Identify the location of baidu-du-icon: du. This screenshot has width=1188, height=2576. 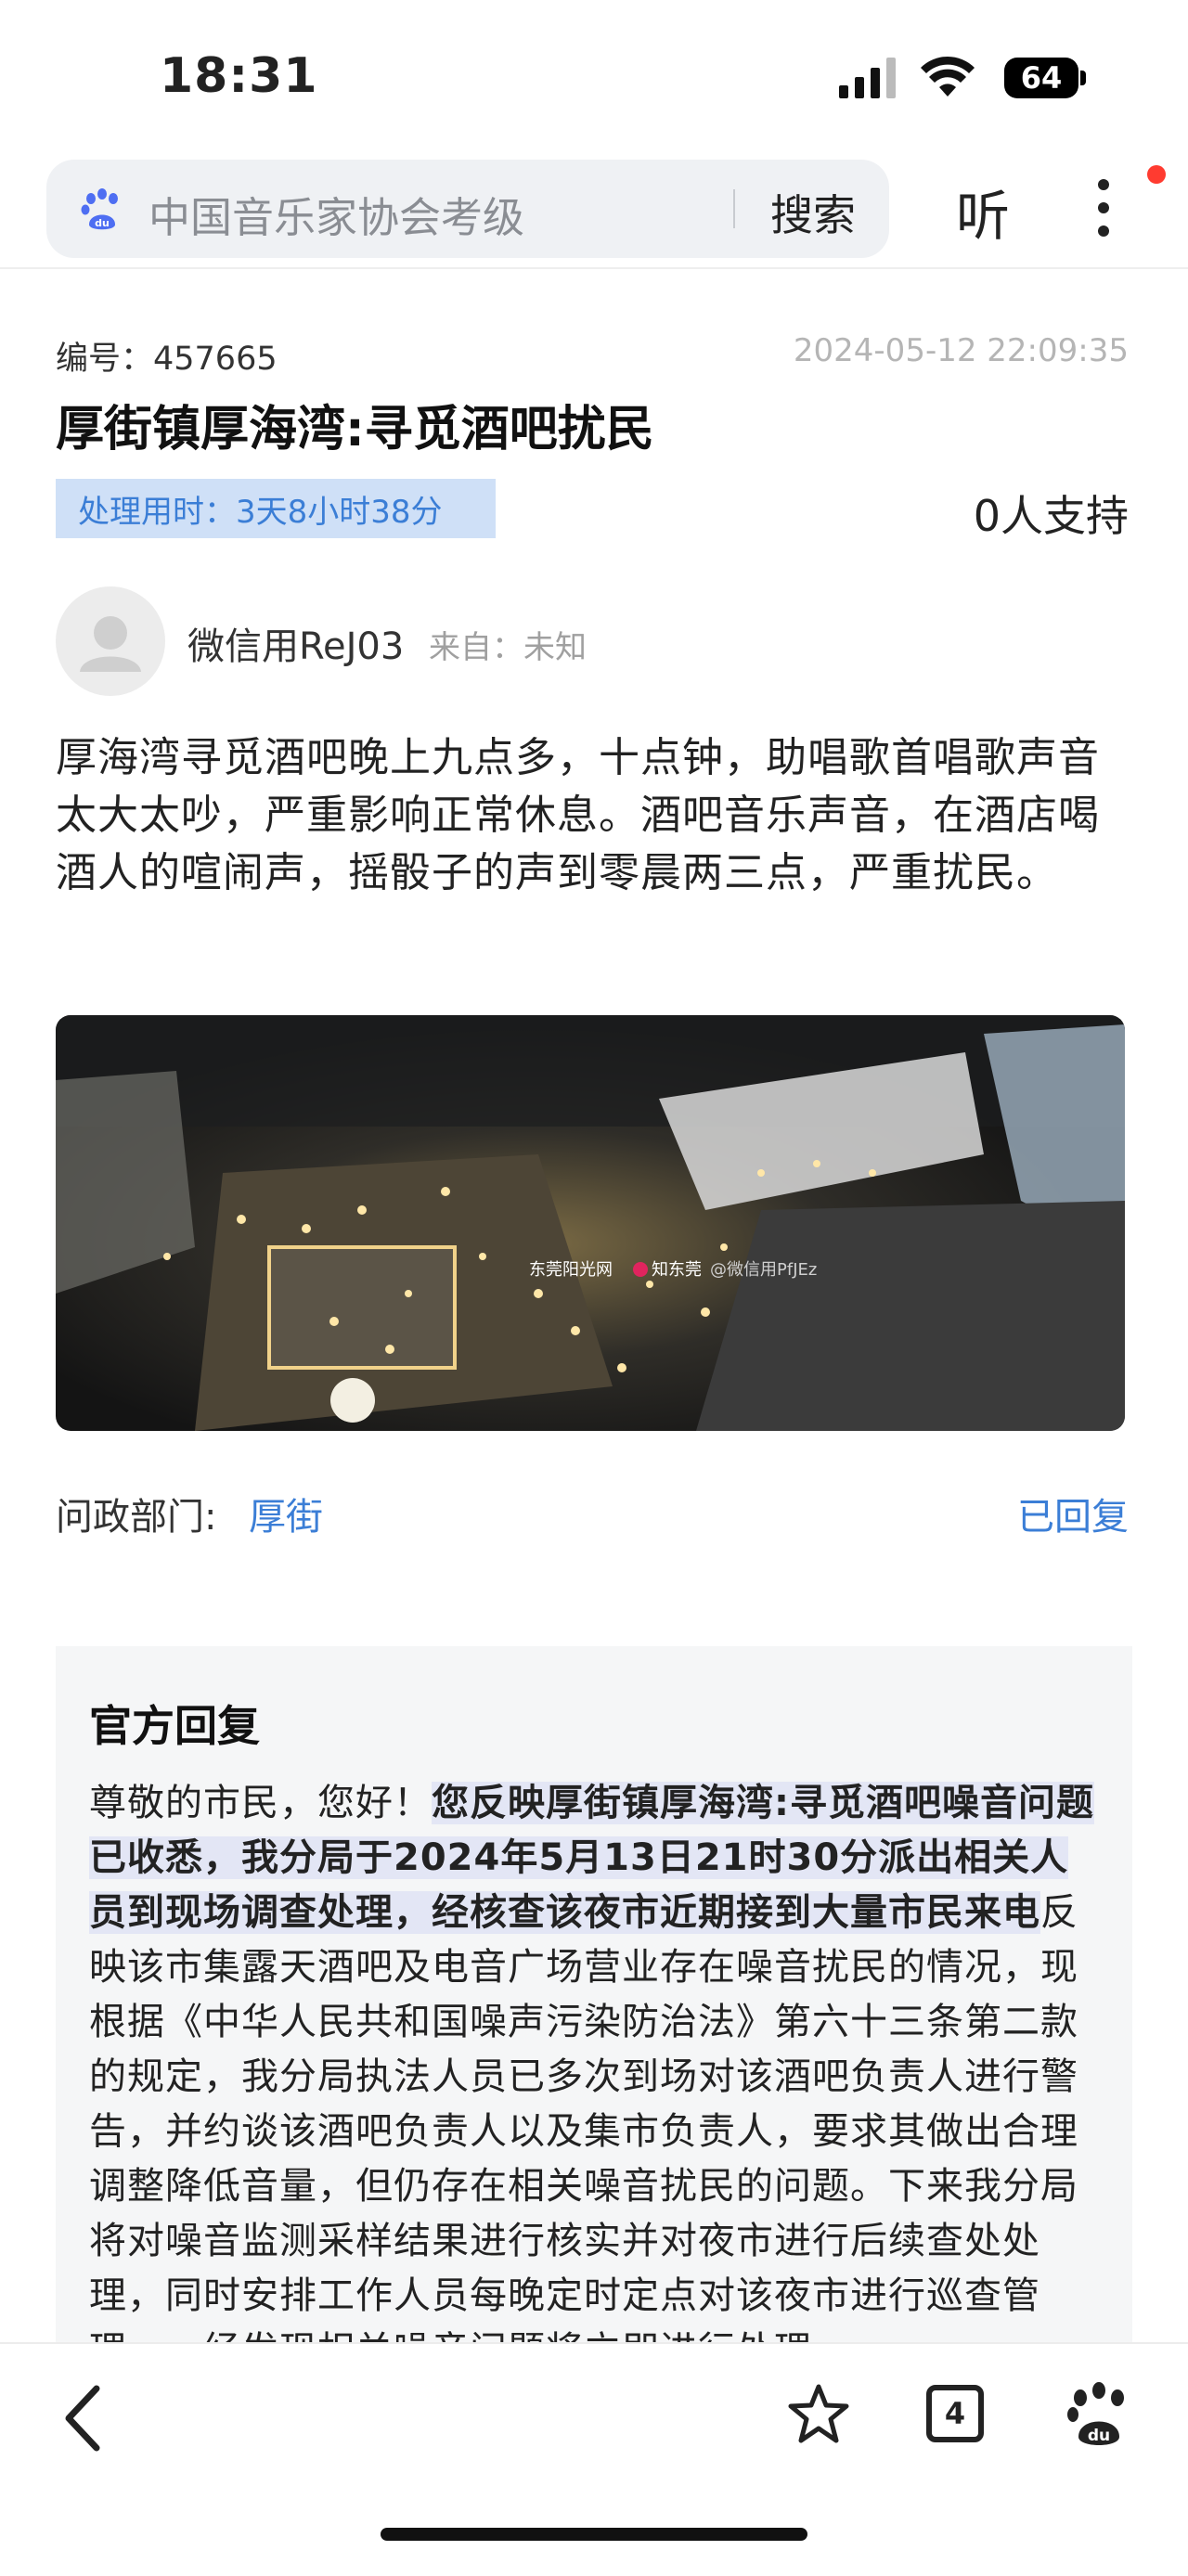
(1098, 2415).